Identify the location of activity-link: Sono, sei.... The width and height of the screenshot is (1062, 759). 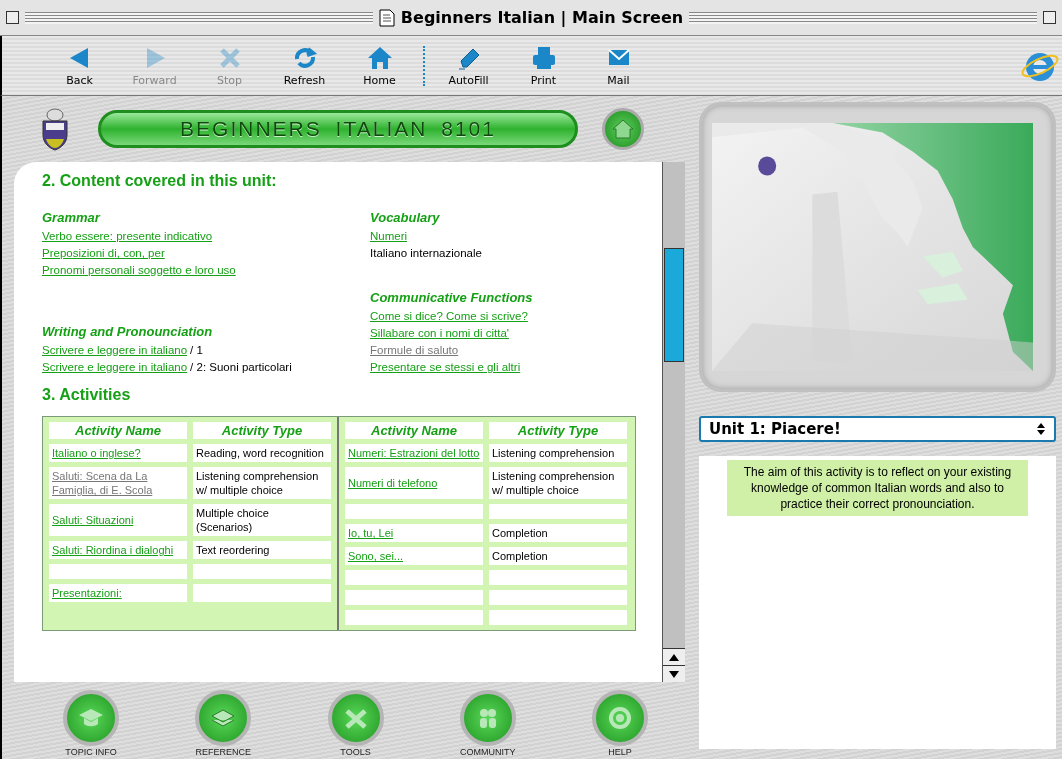
(376, 556).